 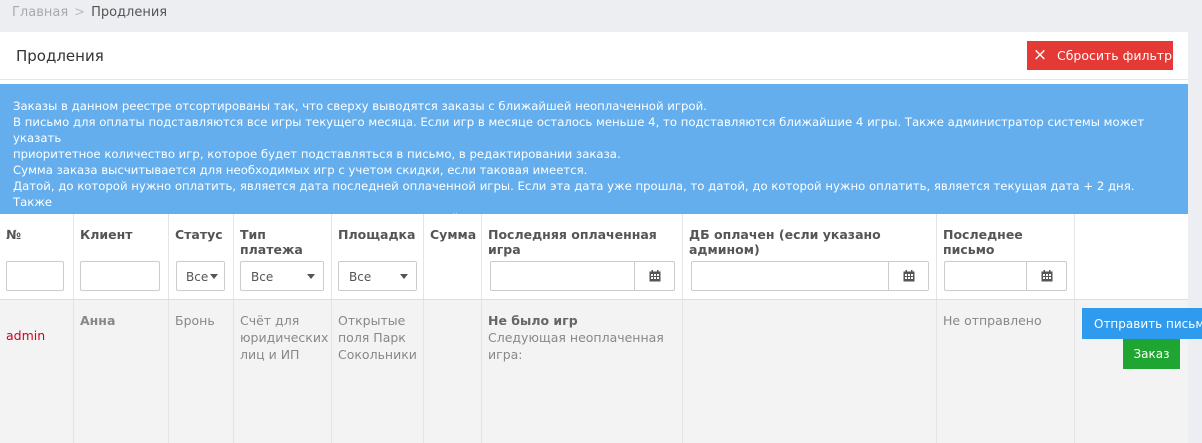 What do you see at coordinates (505, 354) in the screenshot?
I see `last-paid-line: игра:` at bounding box center [505, 354].